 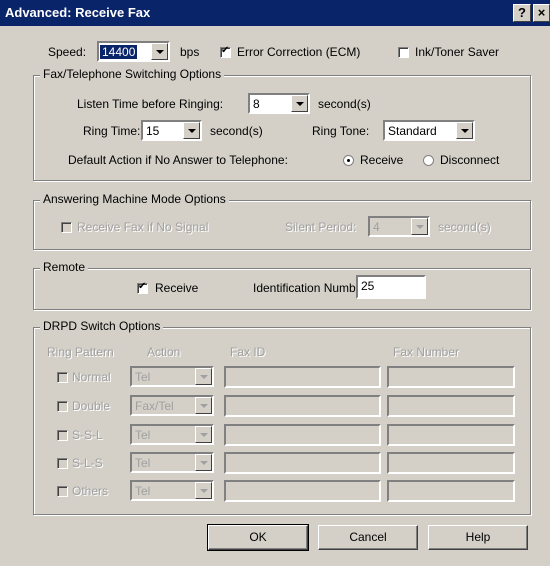 What do you see at coordinates (87, 463) in the screenshot?
I see `drpd-row-sls-label: S-L-S` at bounding box center [87, 463].